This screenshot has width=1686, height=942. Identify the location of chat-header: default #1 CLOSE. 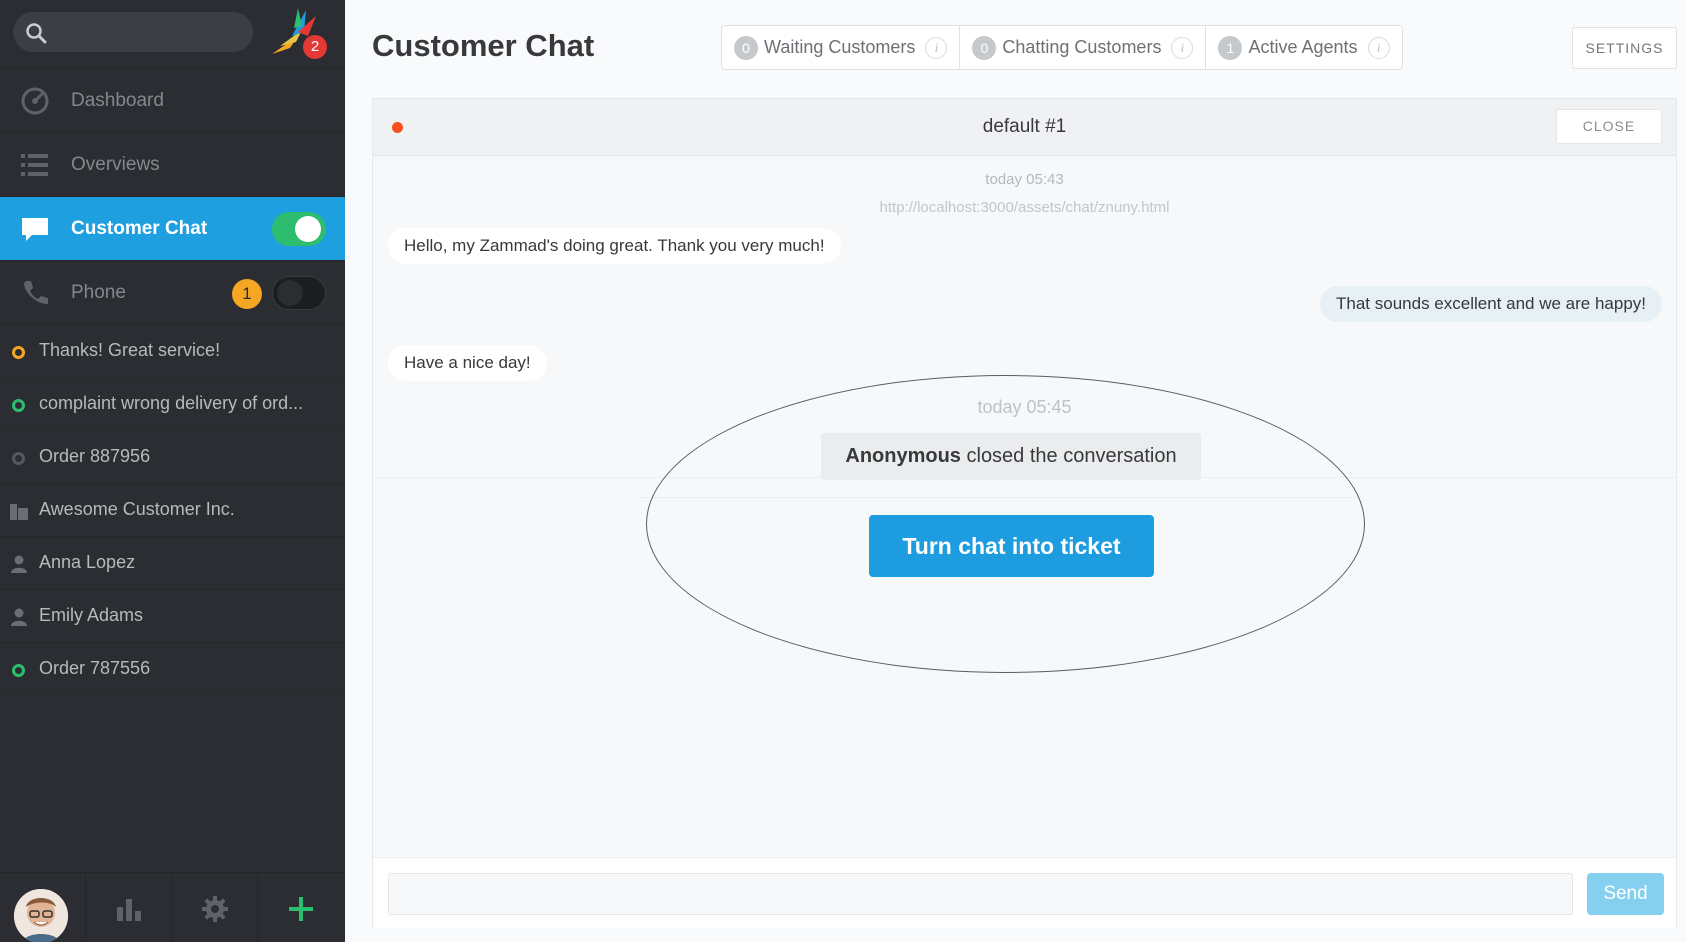
(1024, 127).